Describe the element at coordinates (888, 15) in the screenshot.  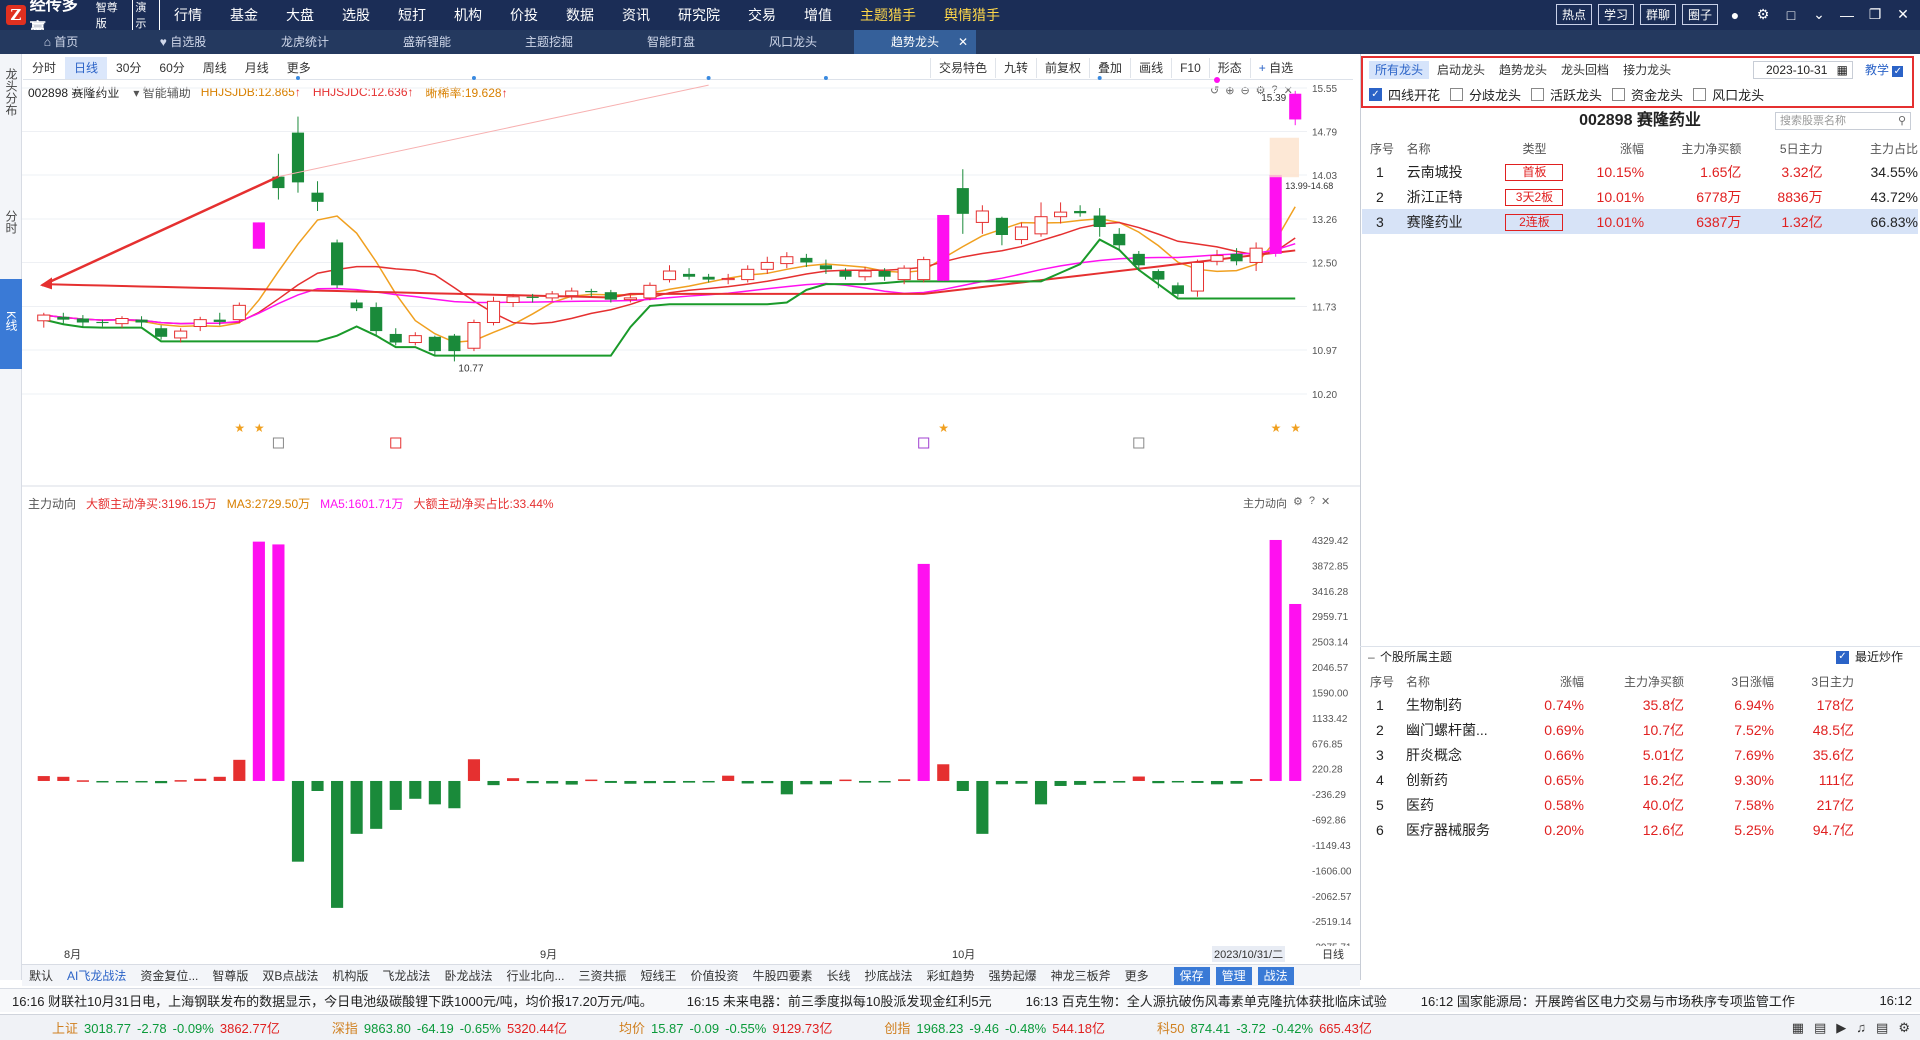
I see `menu-theme-hunter: 主题猎手` at that location.